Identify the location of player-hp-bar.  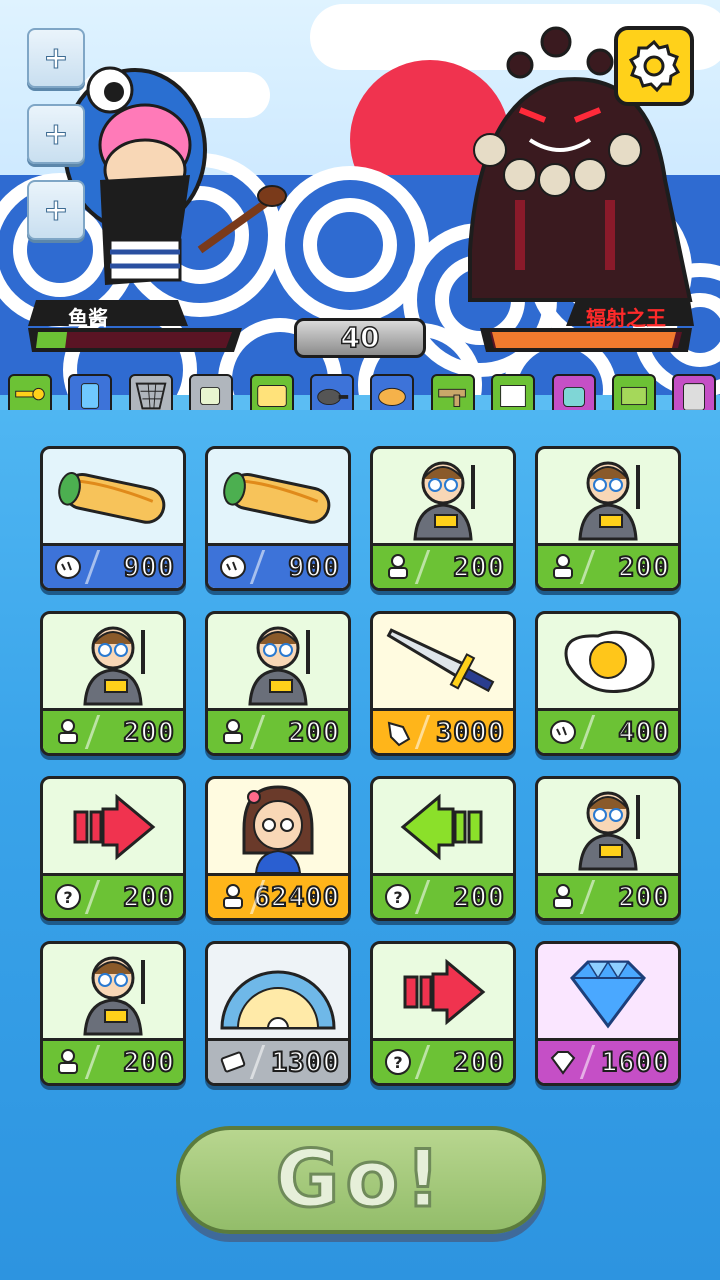
(135, 326).